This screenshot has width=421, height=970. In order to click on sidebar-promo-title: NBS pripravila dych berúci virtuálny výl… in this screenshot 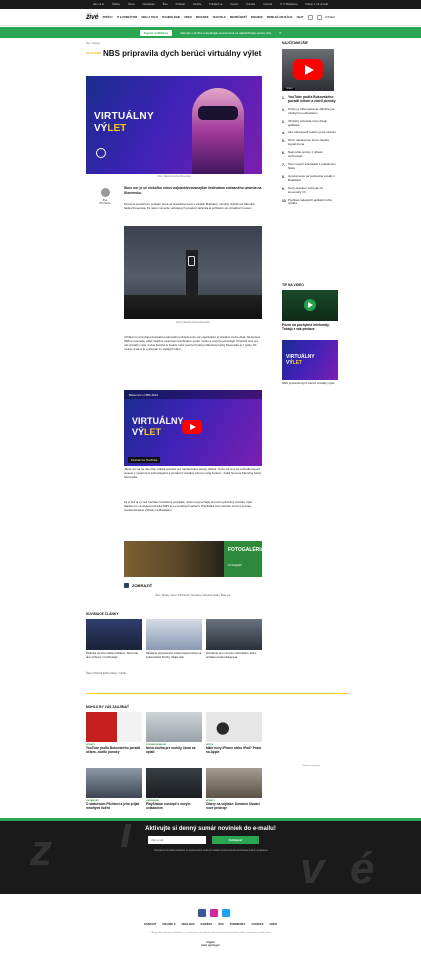, I will do `click(310, 383)`.